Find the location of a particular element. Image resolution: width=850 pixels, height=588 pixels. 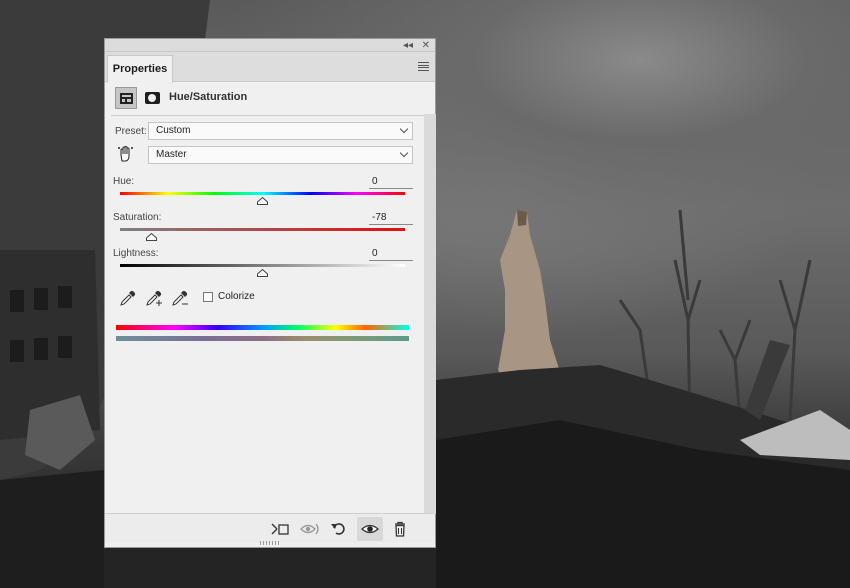

lightness-slider-thumb is located at coordinates (262, 273).